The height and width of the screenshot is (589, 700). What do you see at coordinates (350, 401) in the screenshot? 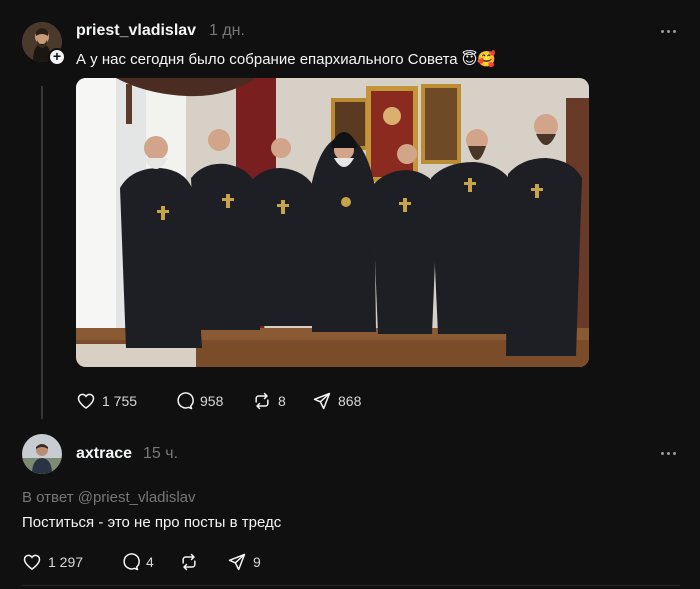
I see `share-count: 868` at bounding box center [350, 401].